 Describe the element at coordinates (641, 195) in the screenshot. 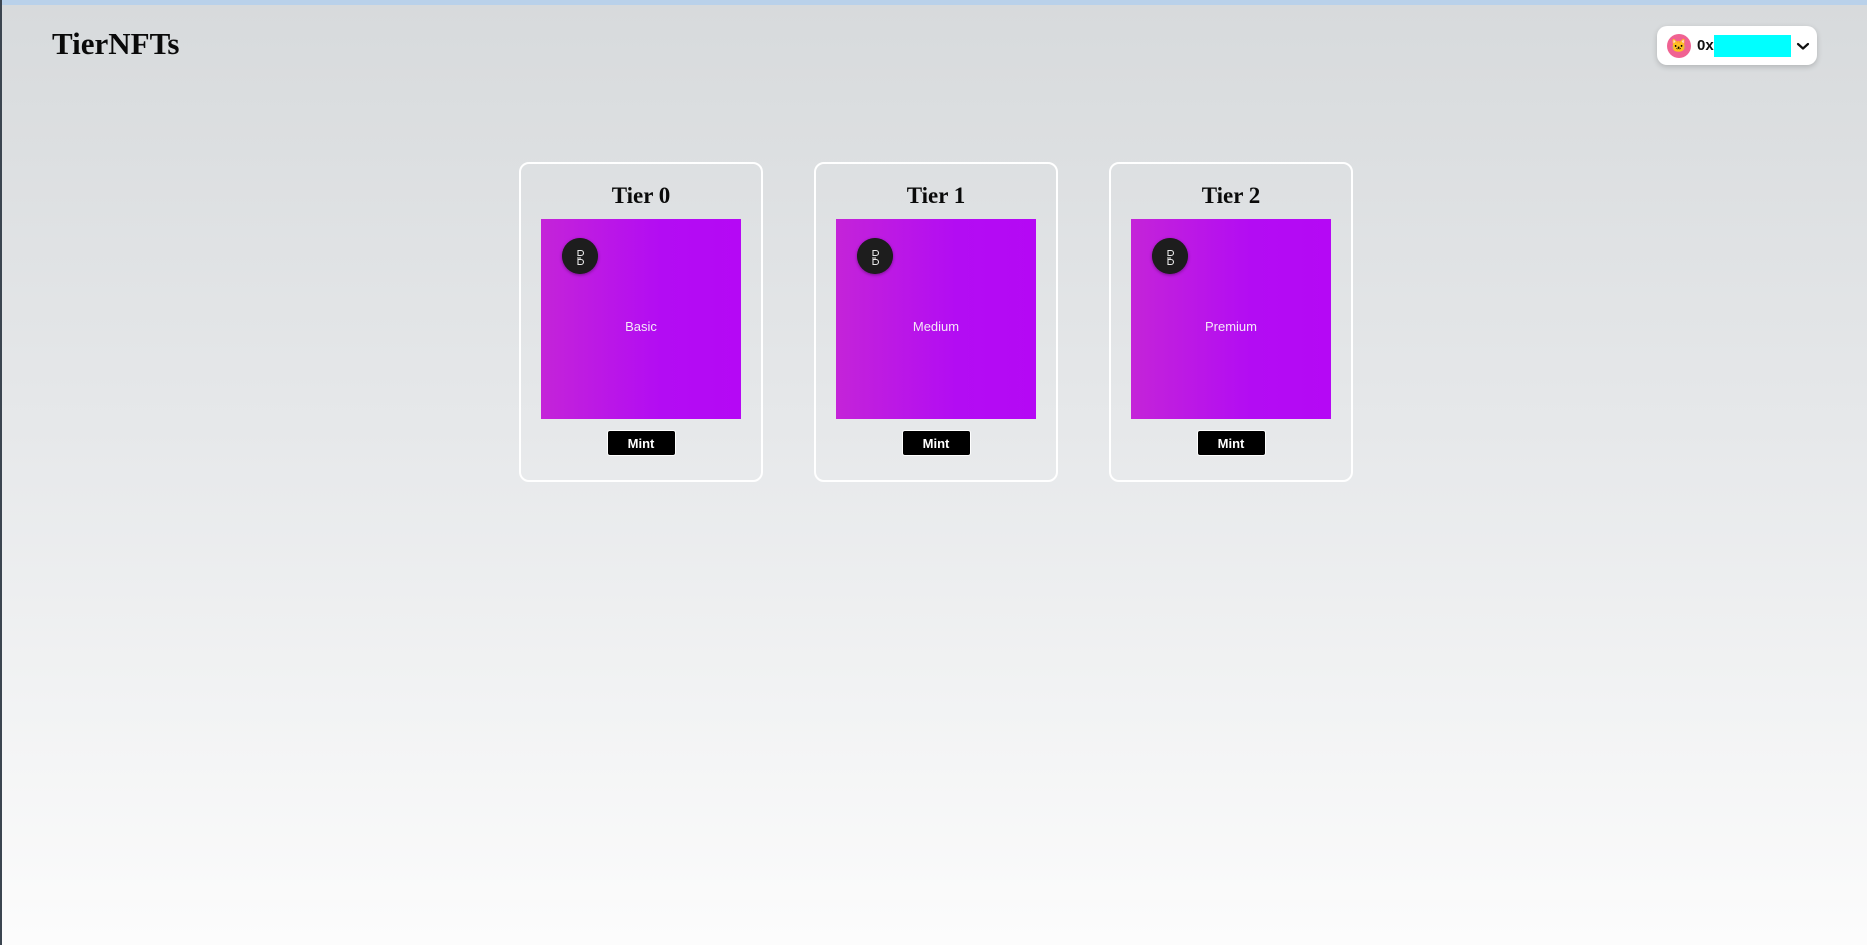

I see `tier-title: Tier 0` at that location.